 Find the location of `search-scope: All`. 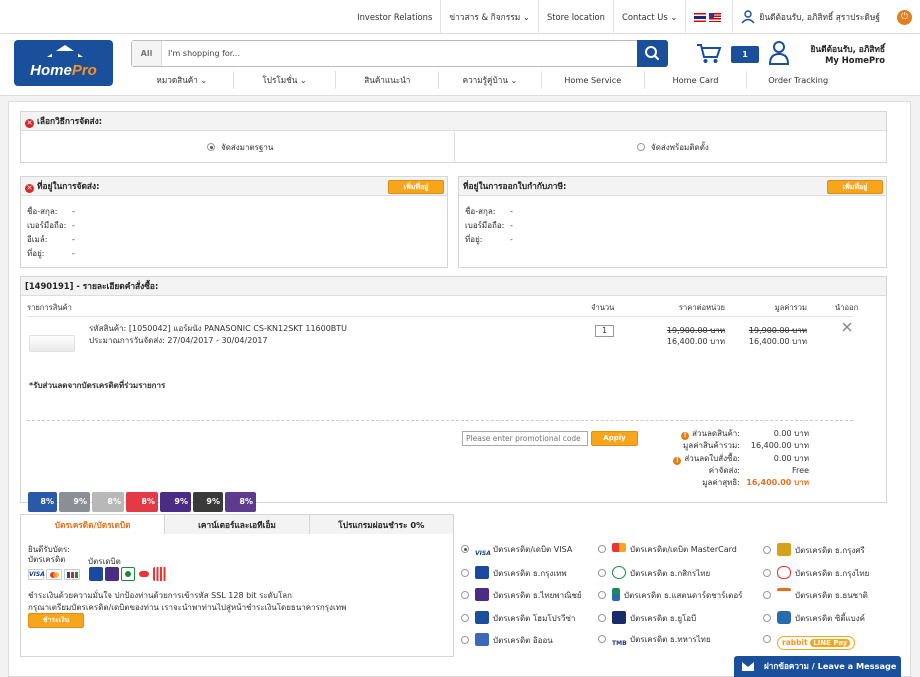

search-scope: All is located at coordinates (147, 53).